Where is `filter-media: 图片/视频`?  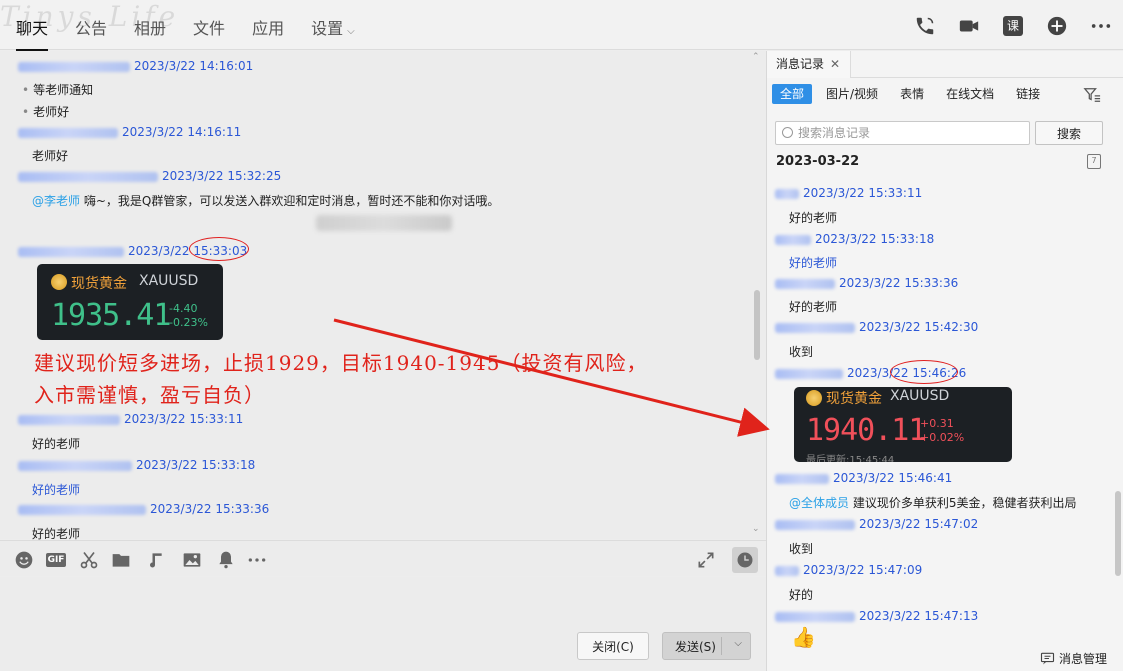 filter-media: 图片/视频 is located at coordinates (852, 94).